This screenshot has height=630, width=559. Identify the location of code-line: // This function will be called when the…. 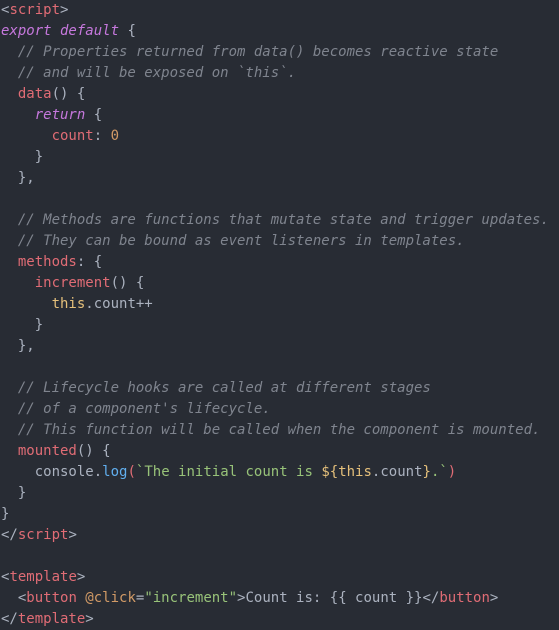
(279, 430).